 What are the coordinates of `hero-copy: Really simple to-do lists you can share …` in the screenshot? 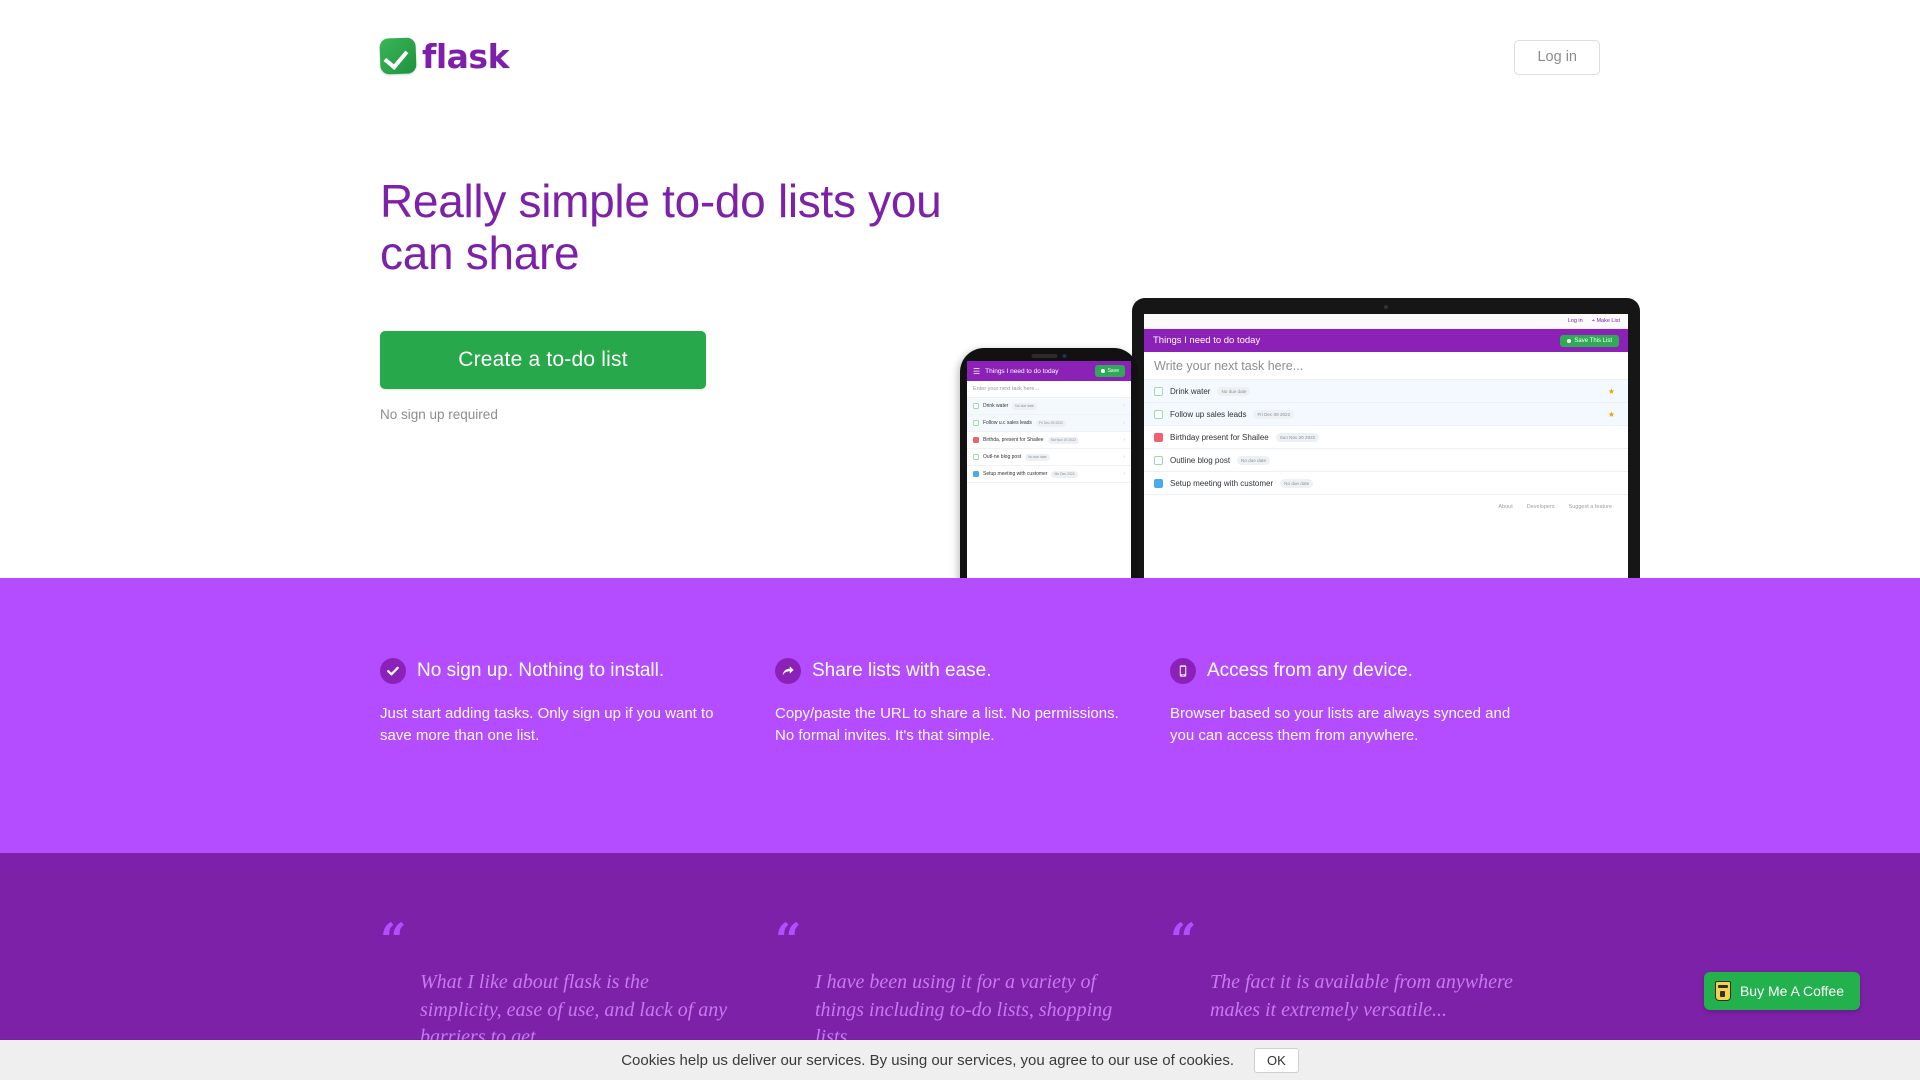 It's located at (690, 299).